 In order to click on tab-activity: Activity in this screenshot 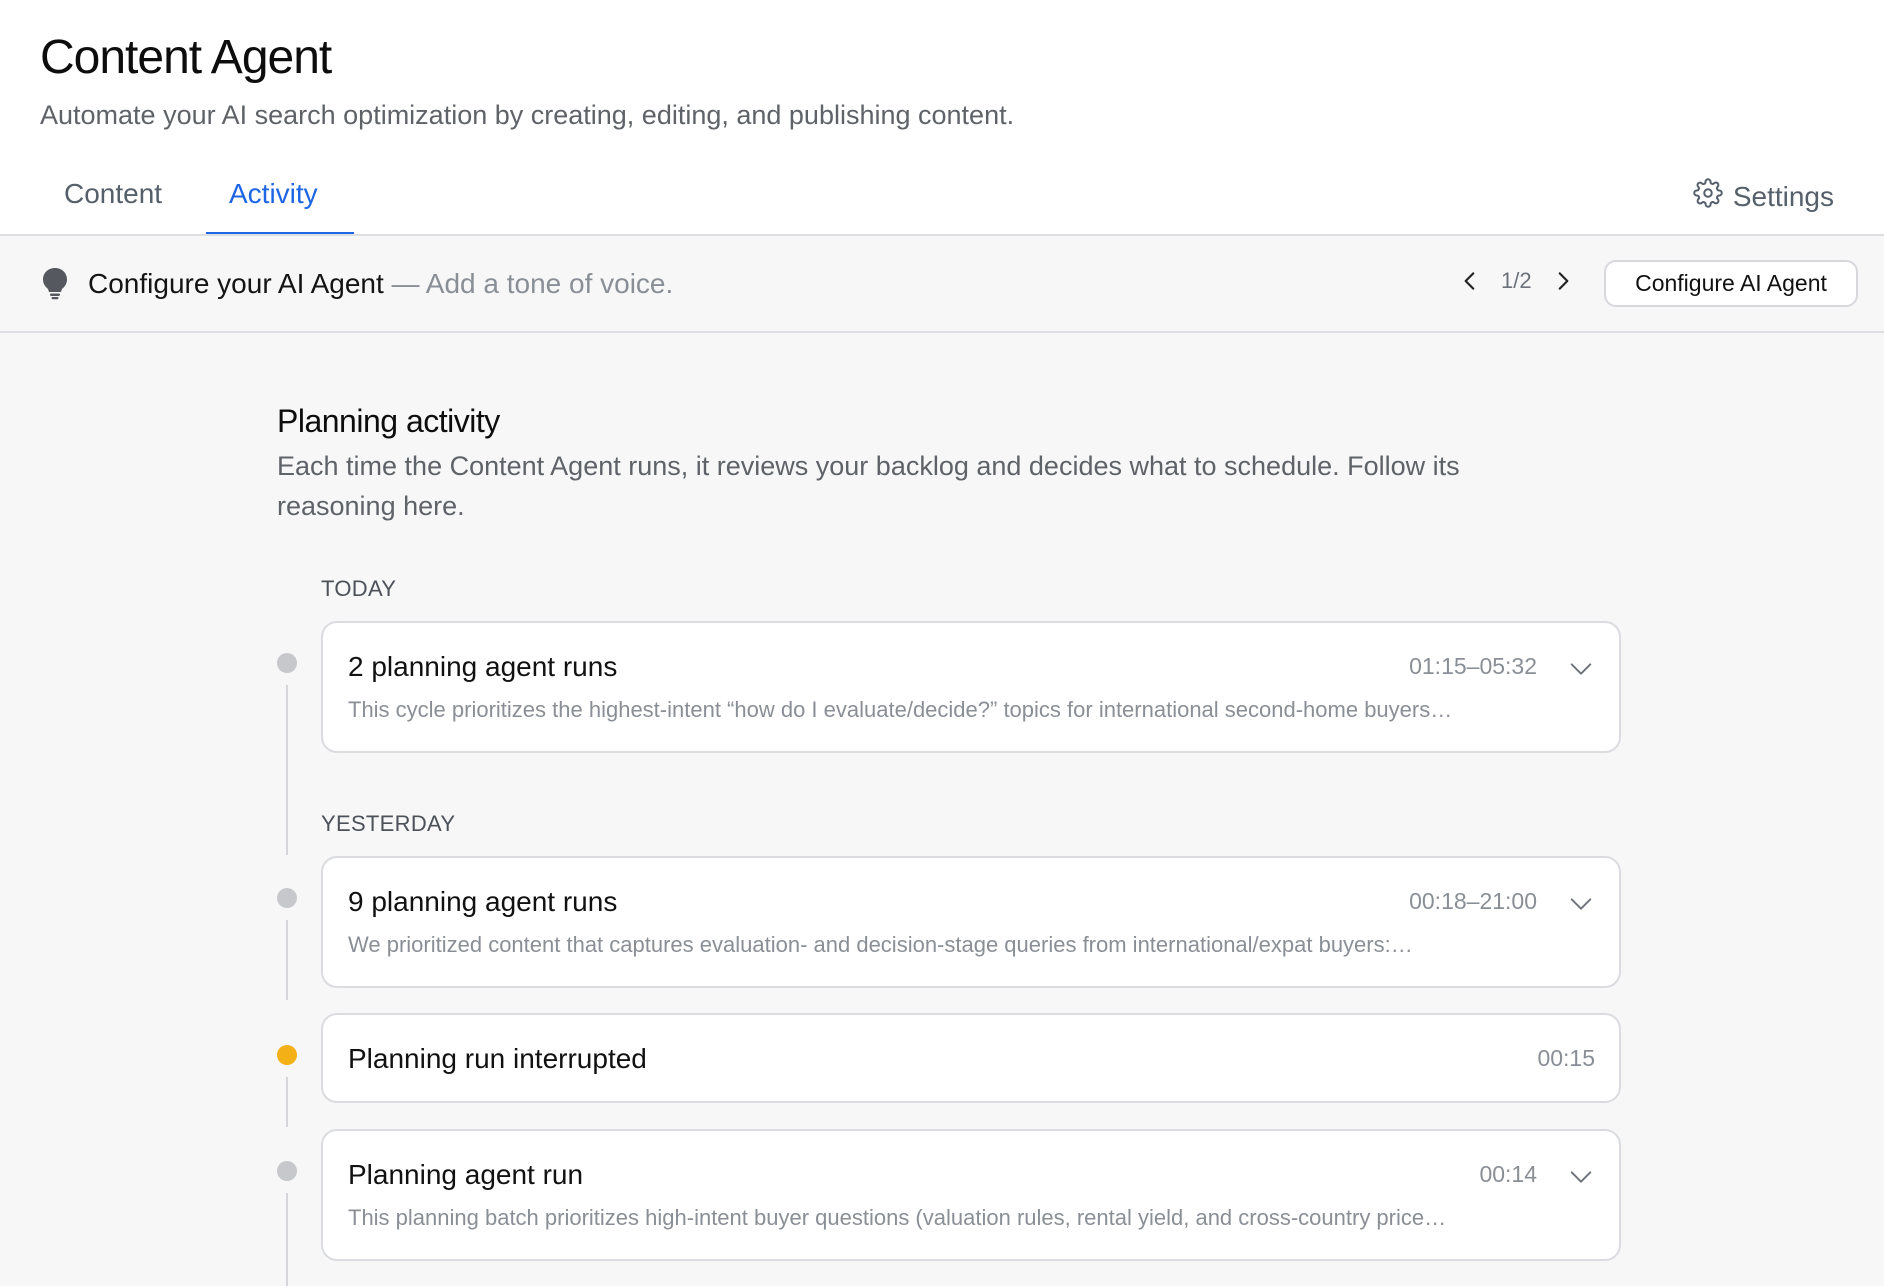, I will do `click(273, 194)`.